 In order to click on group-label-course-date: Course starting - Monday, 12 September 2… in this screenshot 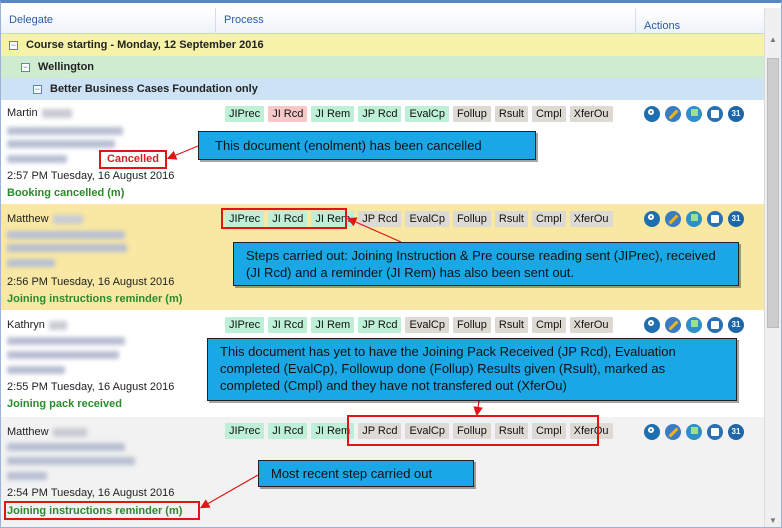, I will do `click(145, 45)`.